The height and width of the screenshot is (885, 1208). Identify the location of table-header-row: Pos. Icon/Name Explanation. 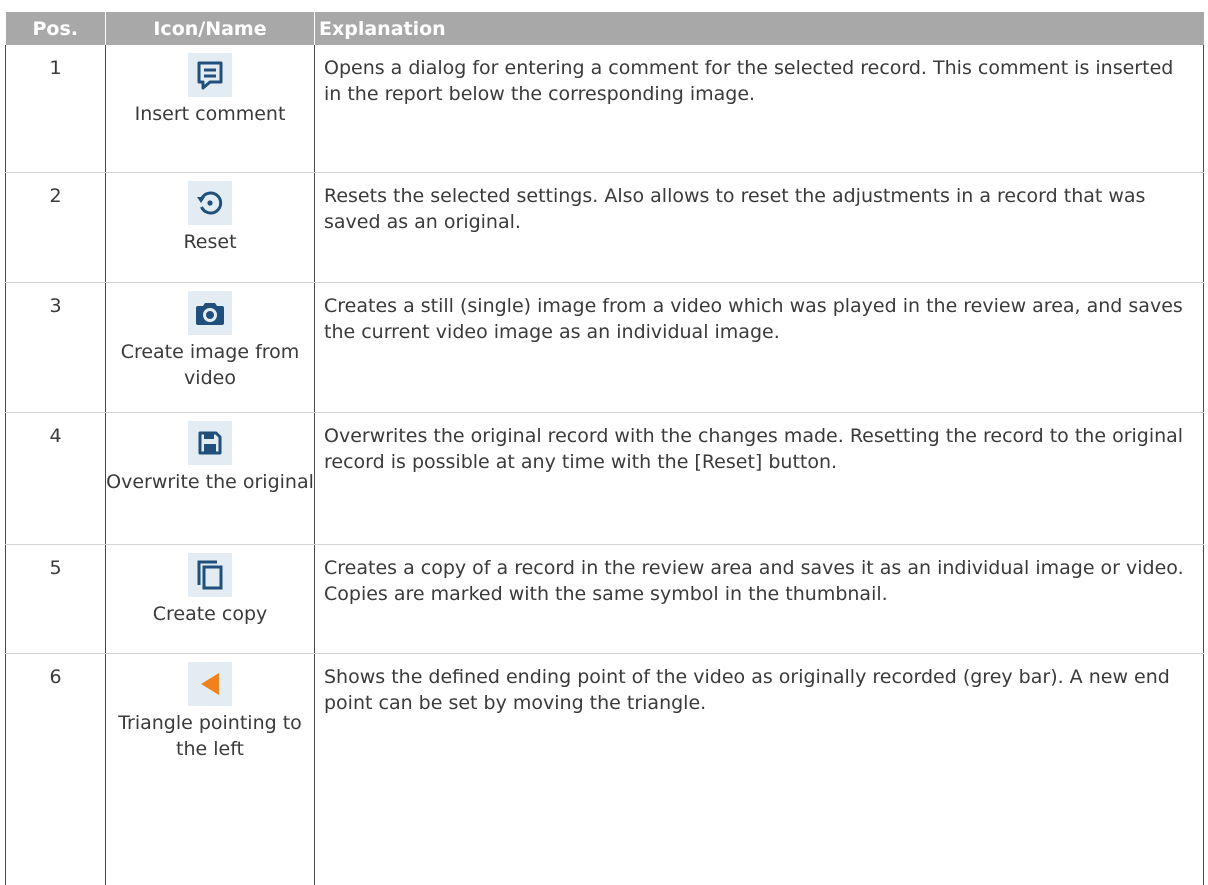
(604, 28).